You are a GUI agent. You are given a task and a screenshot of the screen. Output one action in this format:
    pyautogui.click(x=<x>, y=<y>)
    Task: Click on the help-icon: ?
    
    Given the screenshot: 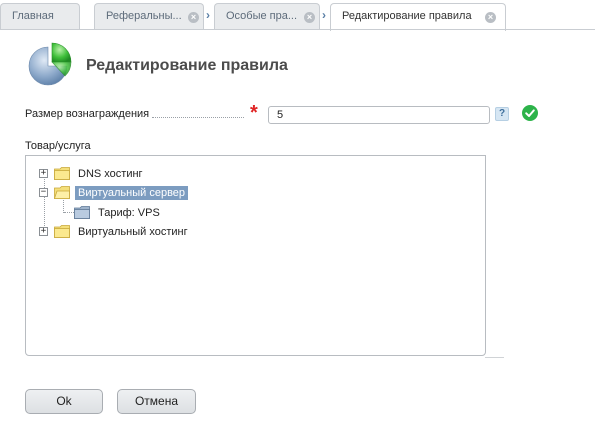 What is the action you would take?
    pyautogui.click(x=502, y=114)
    